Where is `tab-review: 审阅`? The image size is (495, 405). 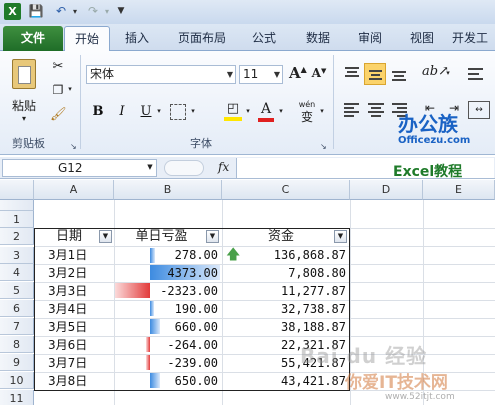
tab-review: 审阅 is located at coordinates (370, 38).